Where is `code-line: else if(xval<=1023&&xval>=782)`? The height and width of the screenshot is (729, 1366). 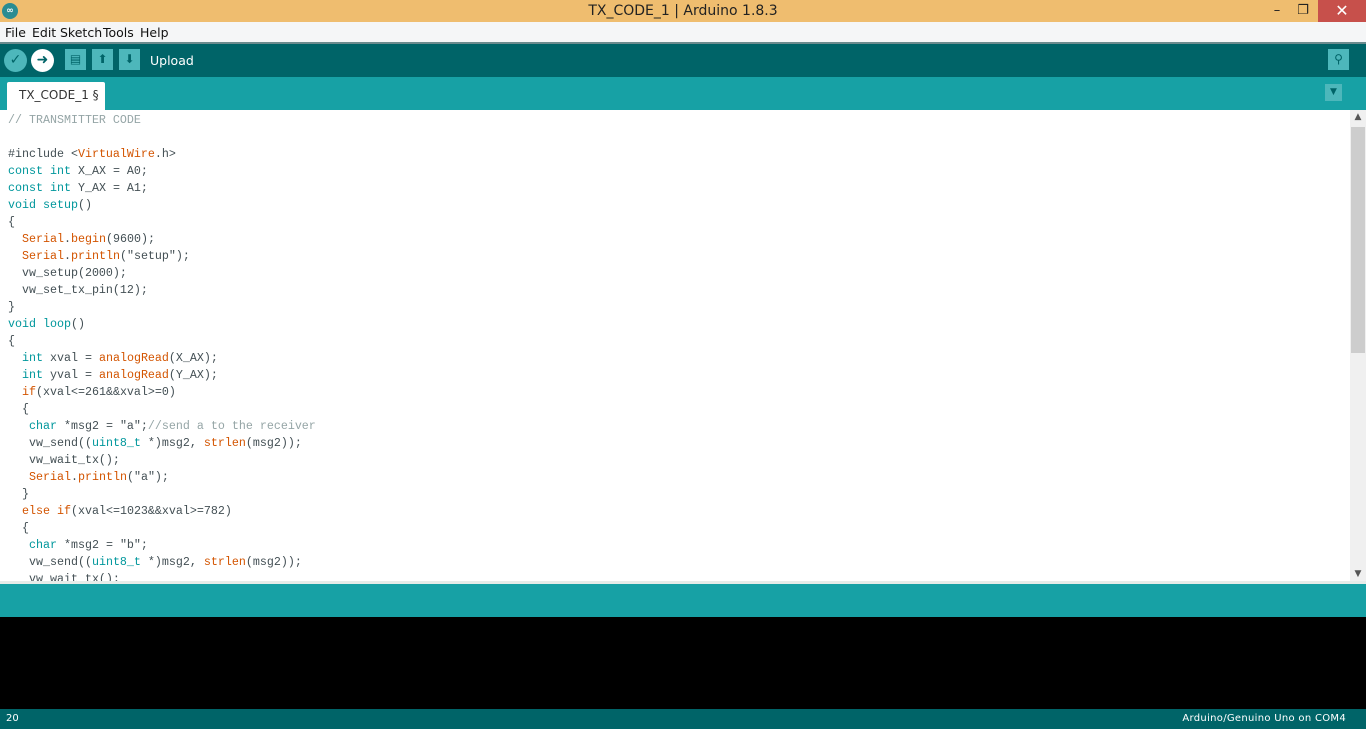
code-line: else if(xval<=1023&&xval>=782) is located at coordinates (162, 511).